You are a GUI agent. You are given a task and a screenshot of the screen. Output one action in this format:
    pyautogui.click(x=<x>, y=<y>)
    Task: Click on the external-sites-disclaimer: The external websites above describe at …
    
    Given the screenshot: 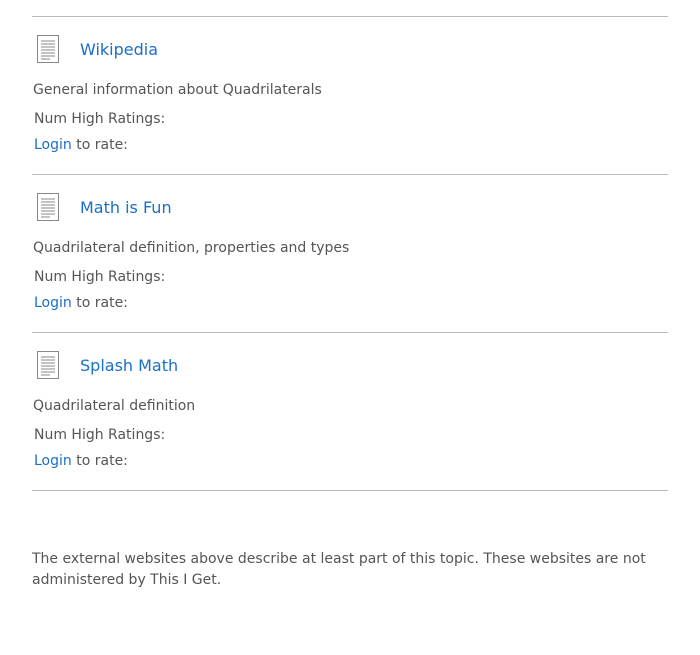 What is the action you would take?
    pyautogui.click(x=339, y=569)
    